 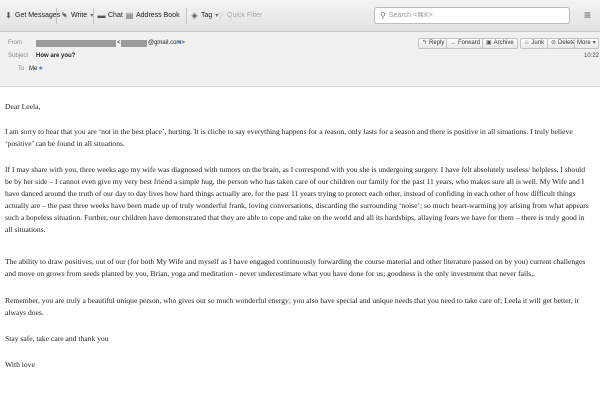 I want to click on redacted-sender-address, so click(x=134, y=43).